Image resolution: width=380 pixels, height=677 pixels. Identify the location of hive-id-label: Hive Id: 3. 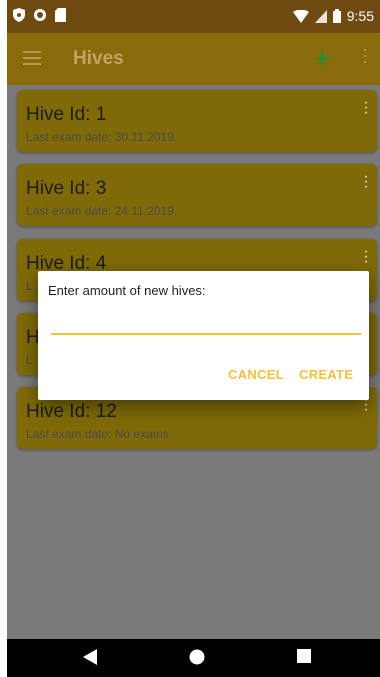
(66, 188).